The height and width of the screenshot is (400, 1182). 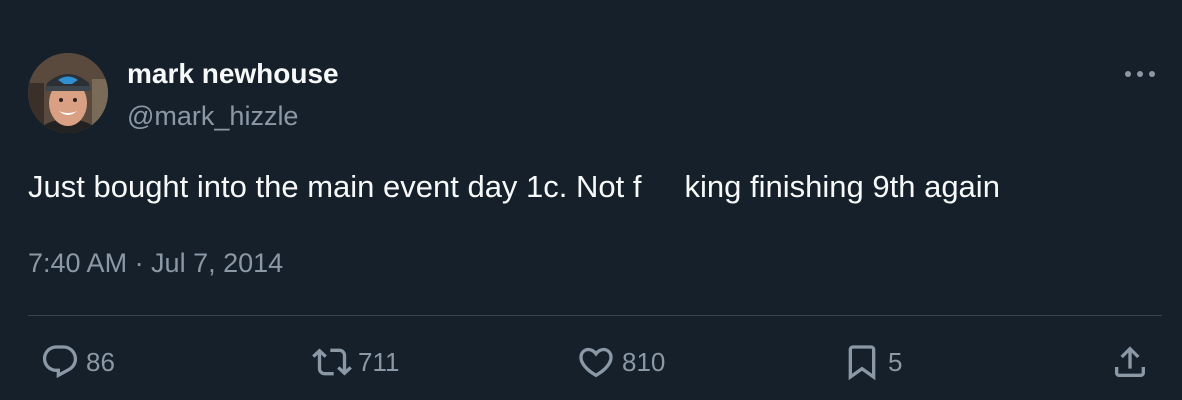 I want to click on divider, so click(x=595, y=315).